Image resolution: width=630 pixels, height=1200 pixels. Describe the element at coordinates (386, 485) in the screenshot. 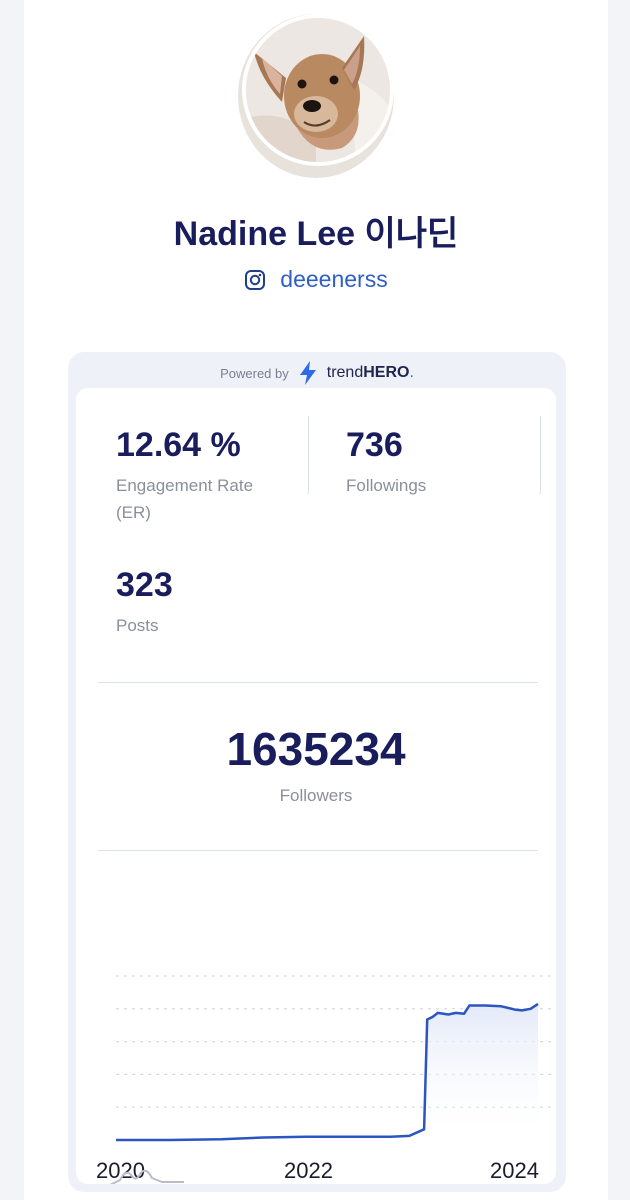

I see `followings-label: Followings` at that location.